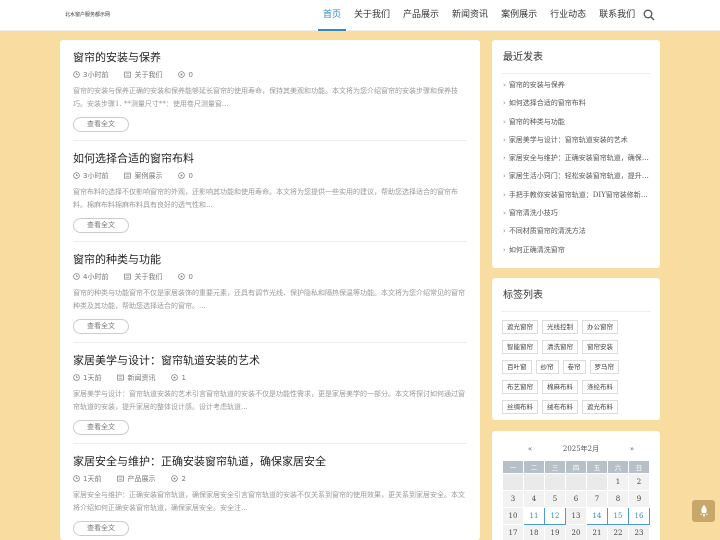 This screenshot has width=720, height=540. Describe the element at coordinates (141, 479) in the screenshot. I see `post-category-text: 产品展示` at that location.